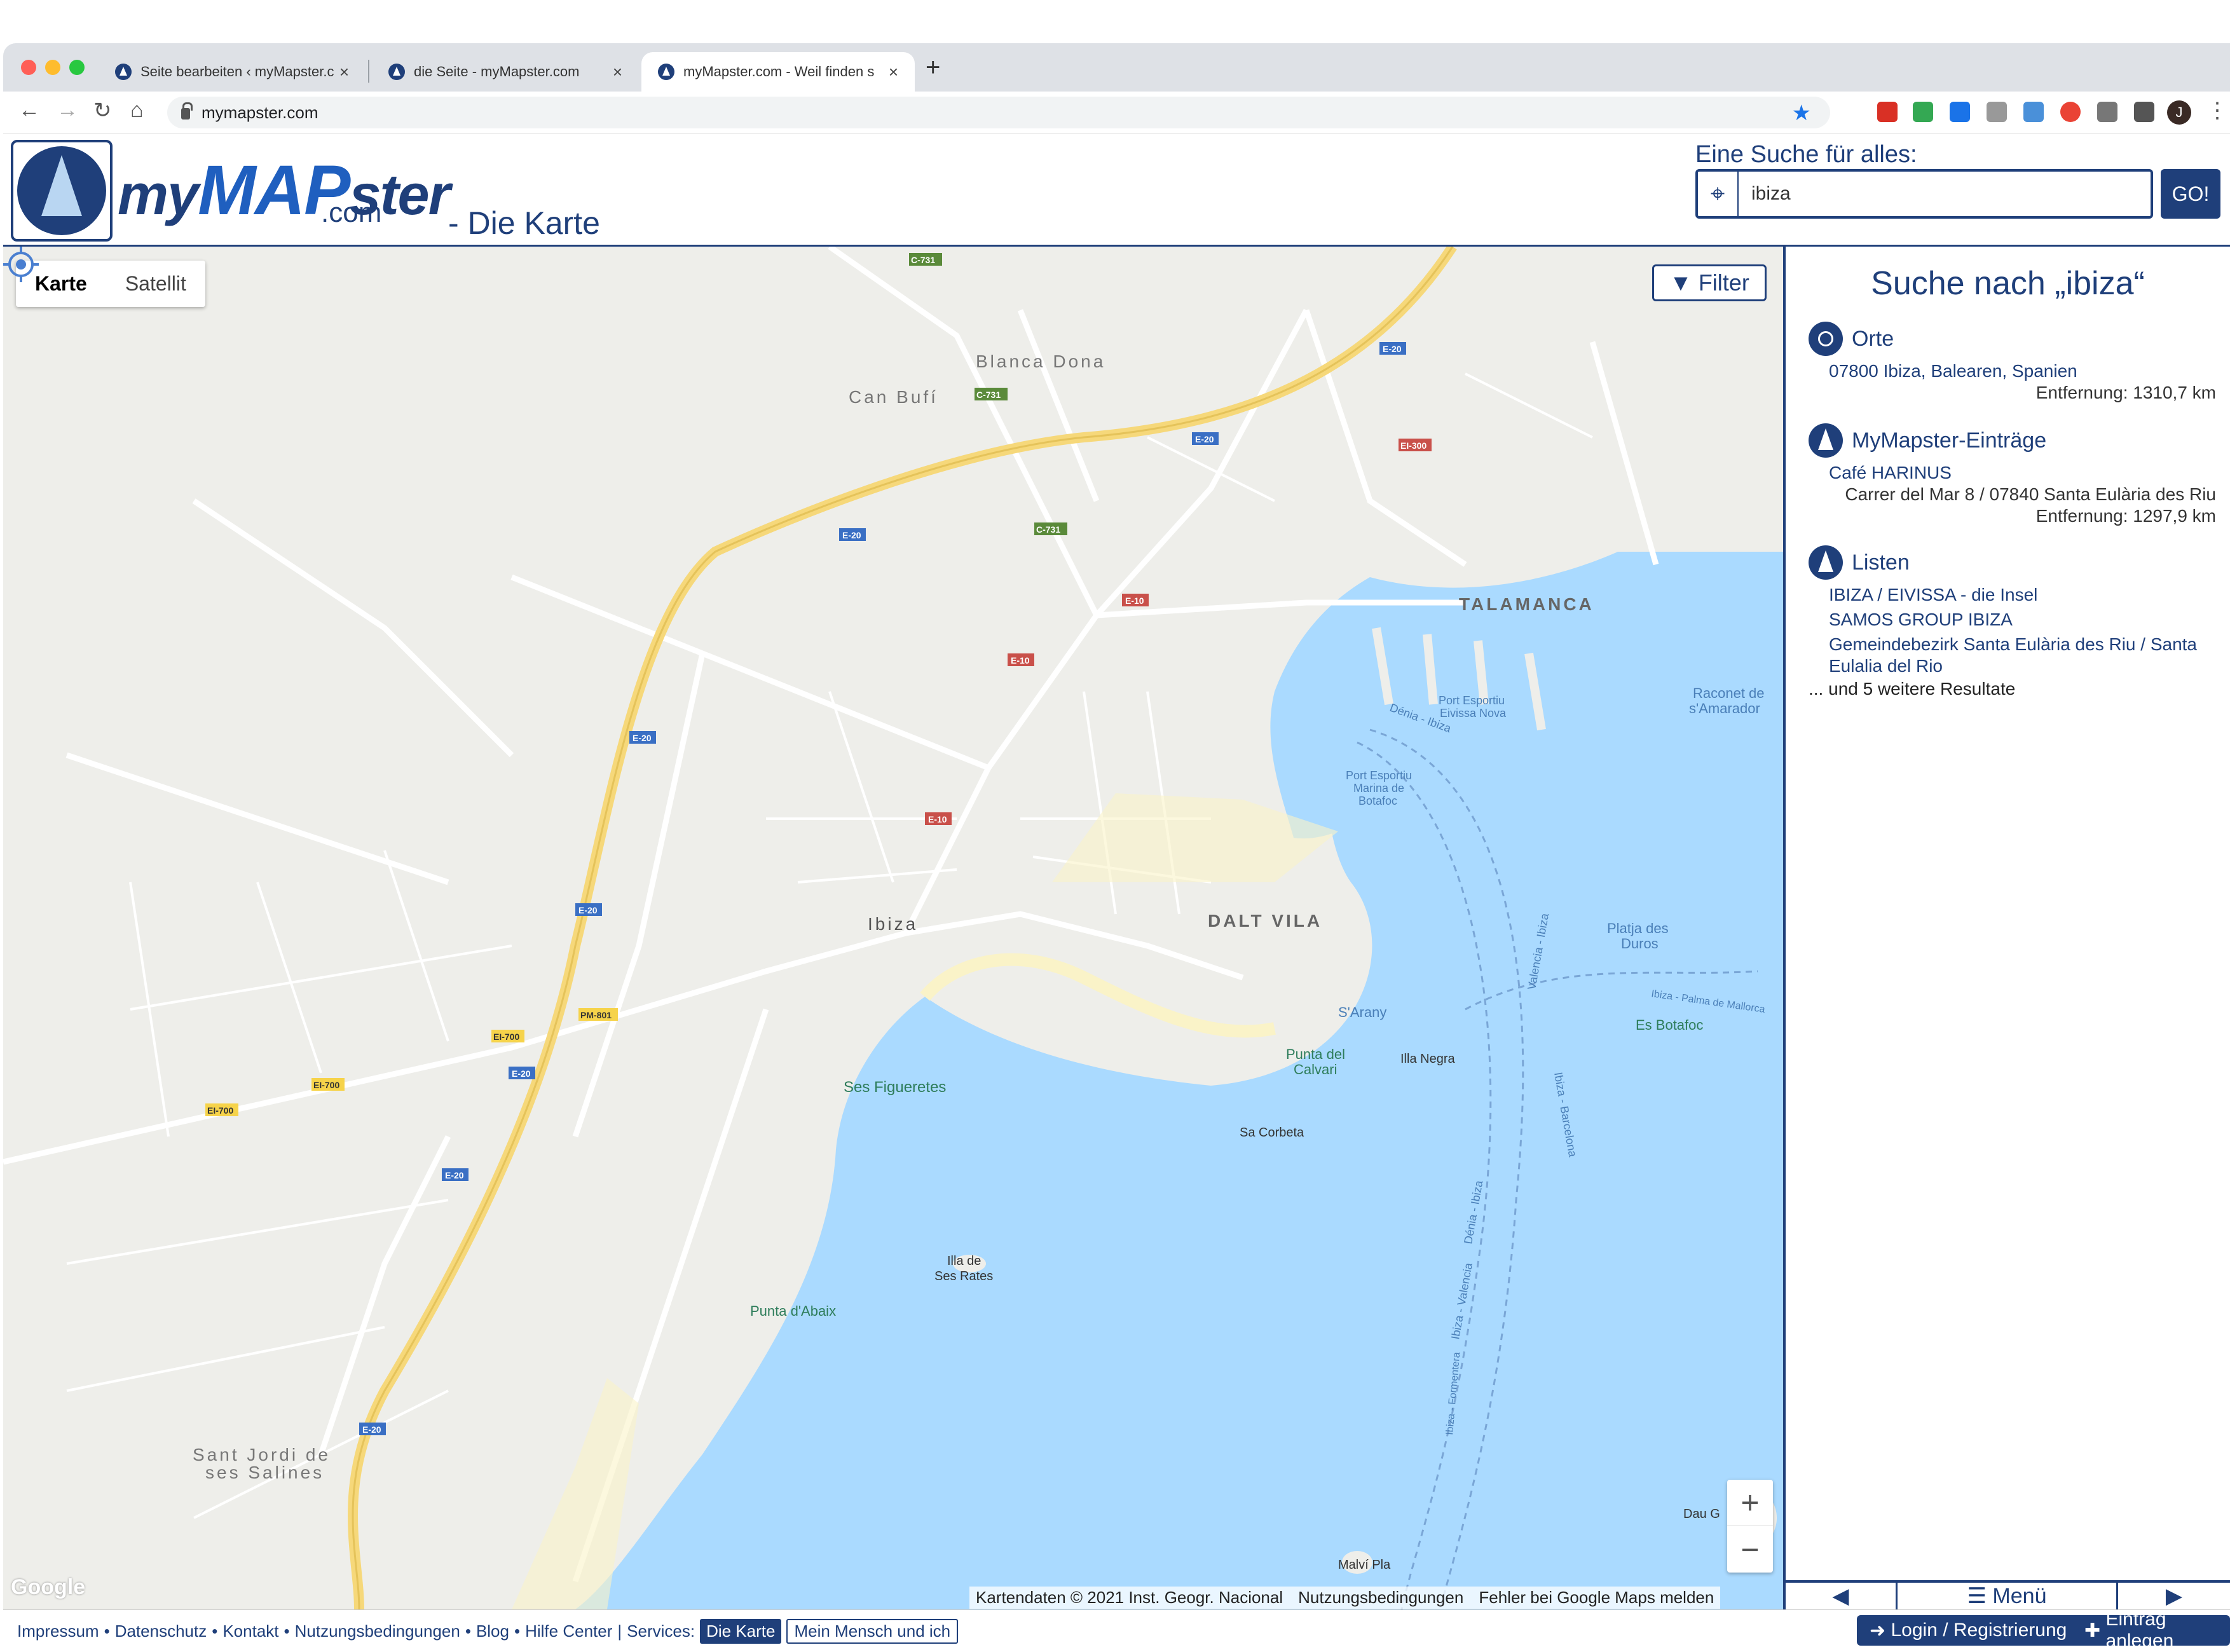 Image resolution: width=2230 pixels, height=1652 pixels. I want to click on prev-arrow-icon: ◀, so click(1842, 1596).